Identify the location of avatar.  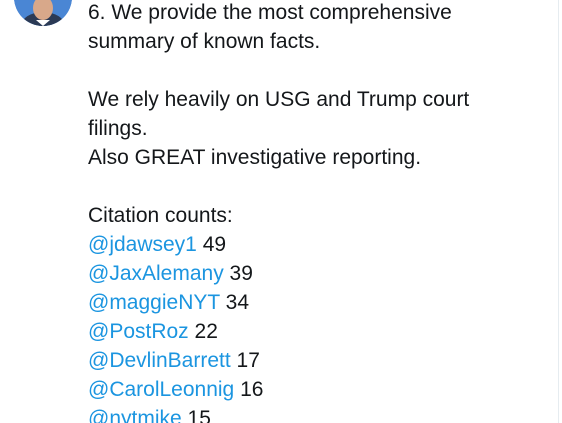
(43, 13).